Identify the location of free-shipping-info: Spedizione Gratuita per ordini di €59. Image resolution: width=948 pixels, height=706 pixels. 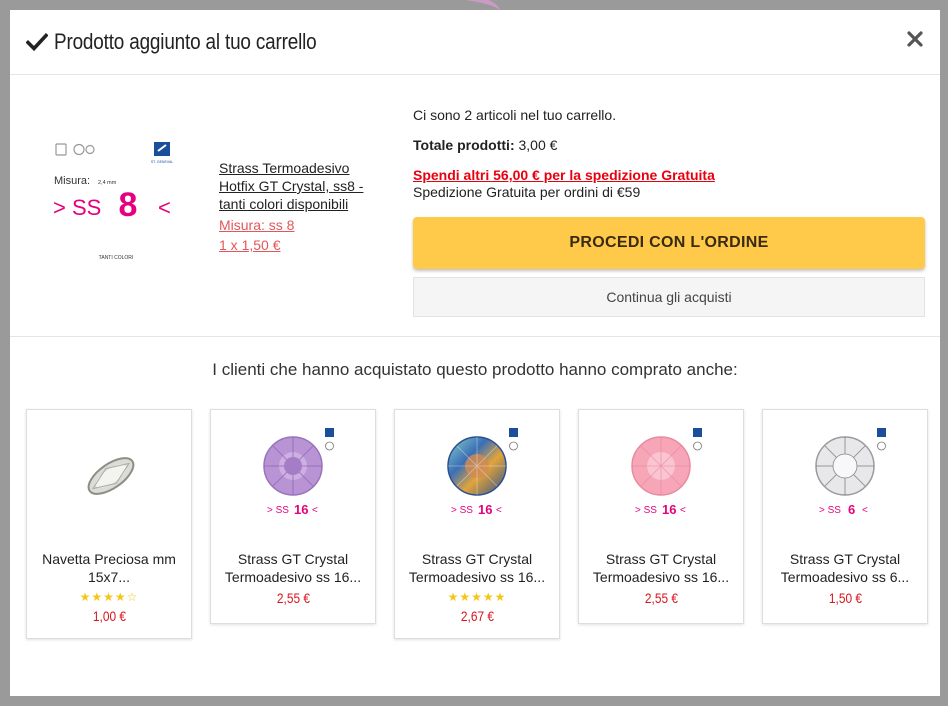
(527, 192).